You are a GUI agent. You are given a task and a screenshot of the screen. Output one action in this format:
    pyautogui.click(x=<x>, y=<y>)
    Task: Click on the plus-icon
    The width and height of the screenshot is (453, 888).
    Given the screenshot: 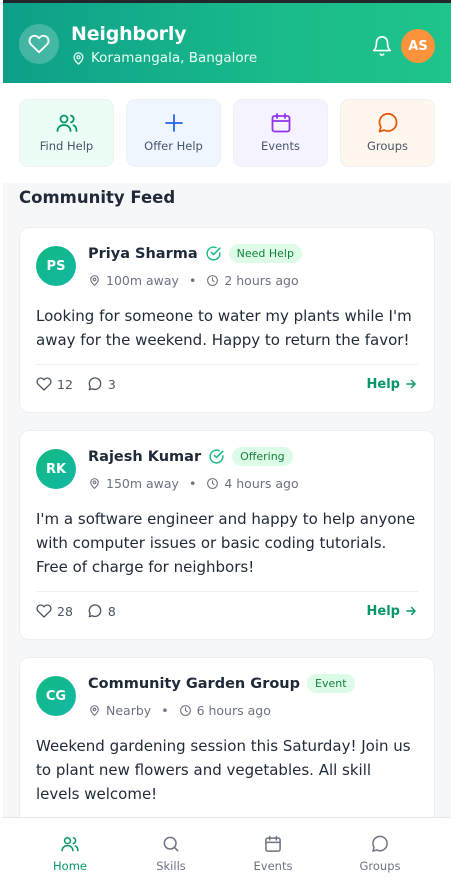 What is the action you would take?
    pyautogui.click(x=173, y=123)
    